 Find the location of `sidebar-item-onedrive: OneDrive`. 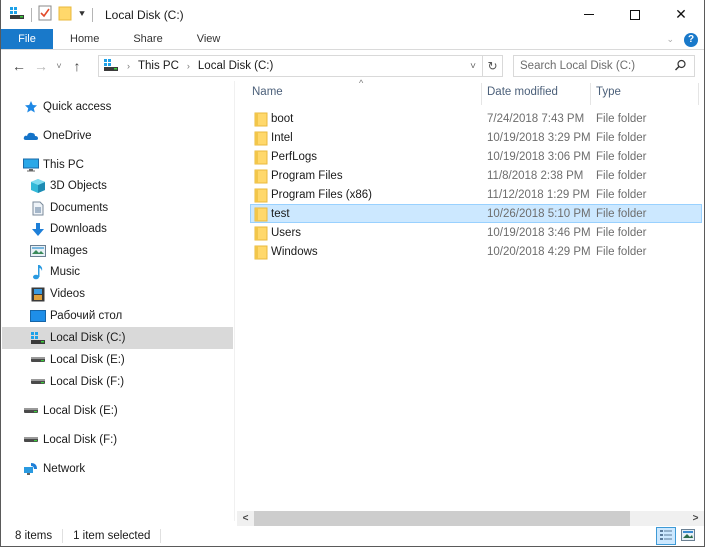

sidebar-item-onedrive: OneDrive is located at coordinates (117, 136).